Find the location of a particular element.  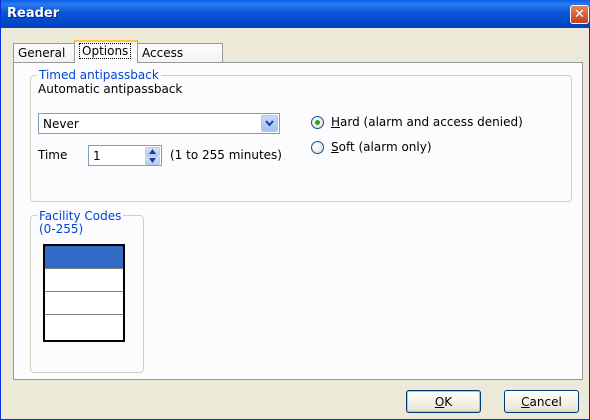

cancel-mnemonic: C is located at coordinates (525, 401).